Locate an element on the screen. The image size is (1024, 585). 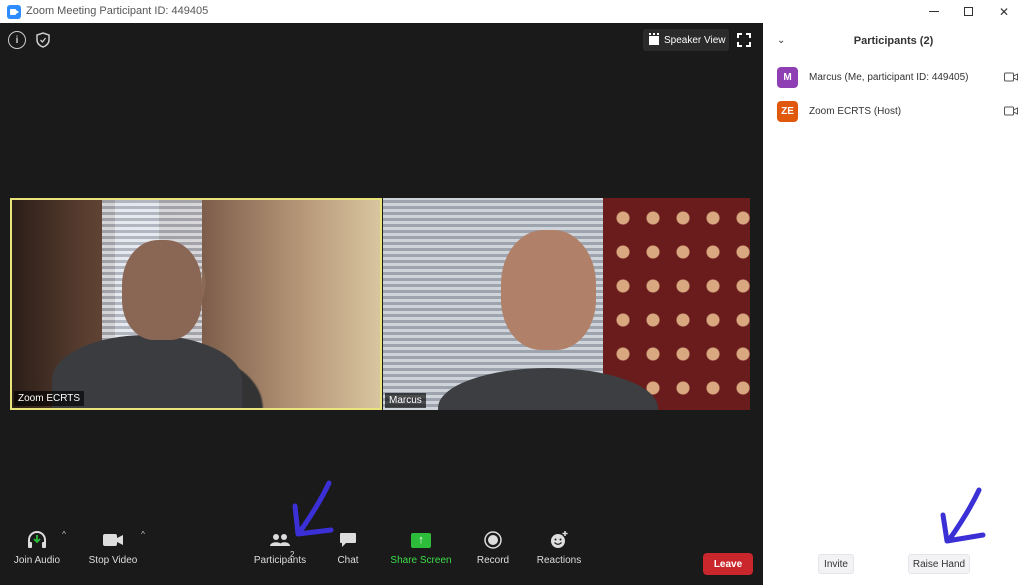
share-screen-icon-wrap: ↑ is located at coordinates (421, 540).